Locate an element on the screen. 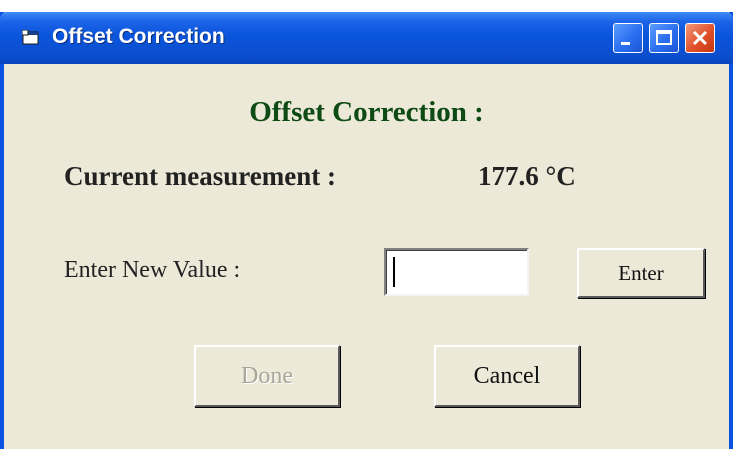  app-window-icon is located at coordinates (30, 37).